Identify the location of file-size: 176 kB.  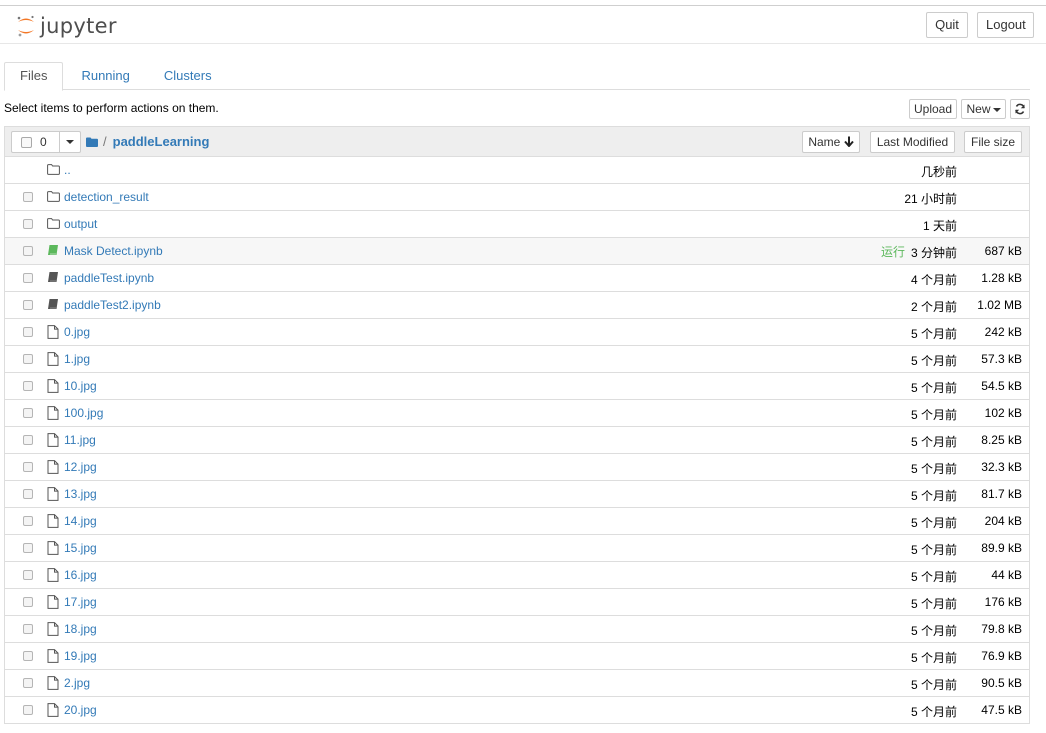
(1003, 602).